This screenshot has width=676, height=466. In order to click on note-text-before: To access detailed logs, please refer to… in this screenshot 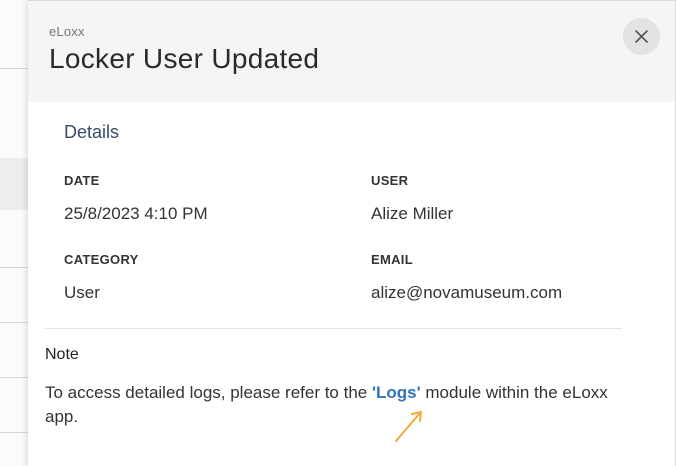, I will do `click(208, 392)`.